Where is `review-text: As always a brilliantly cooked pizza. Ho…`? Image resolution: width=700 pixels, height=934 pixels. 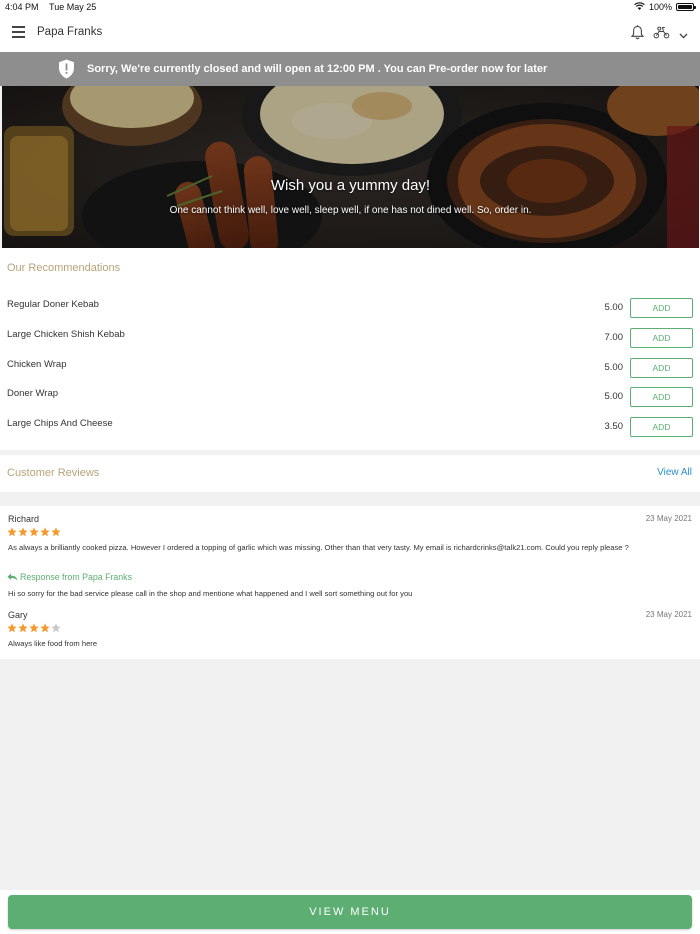
review-text: As always a brilliantly cooked pizza. Ho… is located at coordinates (318, 547).